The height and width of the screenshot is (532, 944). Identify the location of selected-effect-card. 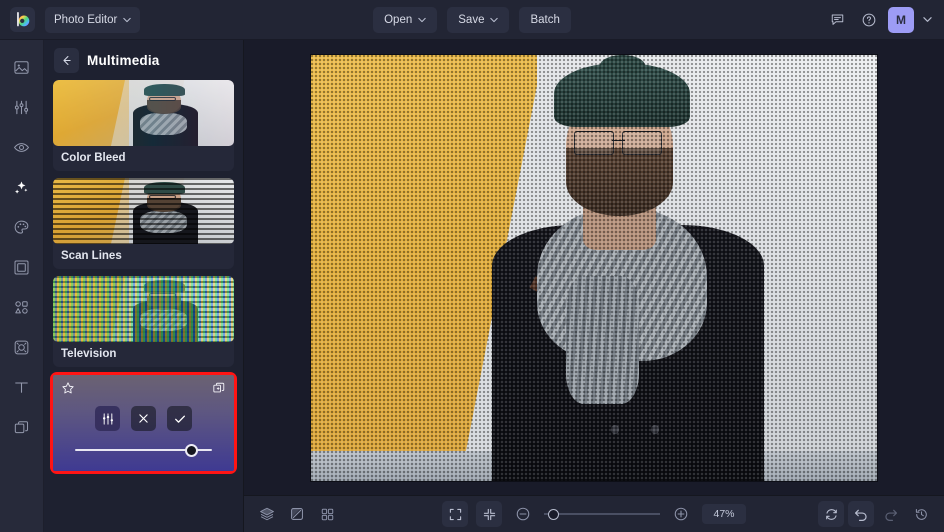
(143, 423).